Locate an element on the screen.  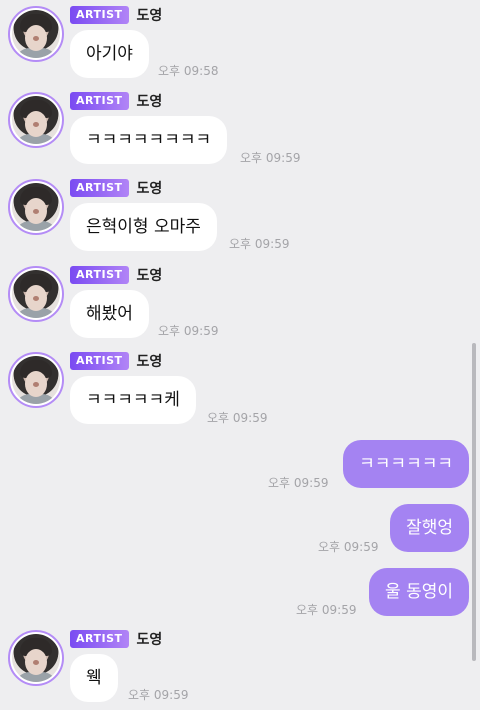
message-bubble: ㅋㅋㅋㅋㅋ케 is located at coordinates (133, 400).